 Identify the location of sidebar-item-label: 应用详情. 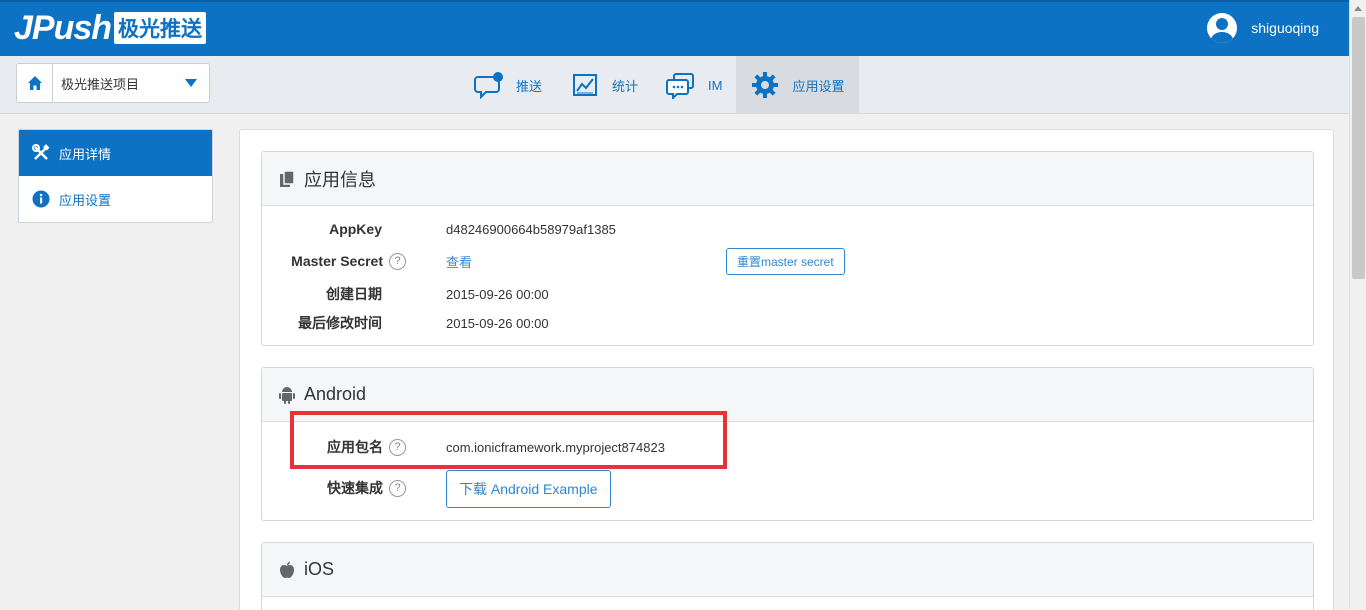
(85, 154).